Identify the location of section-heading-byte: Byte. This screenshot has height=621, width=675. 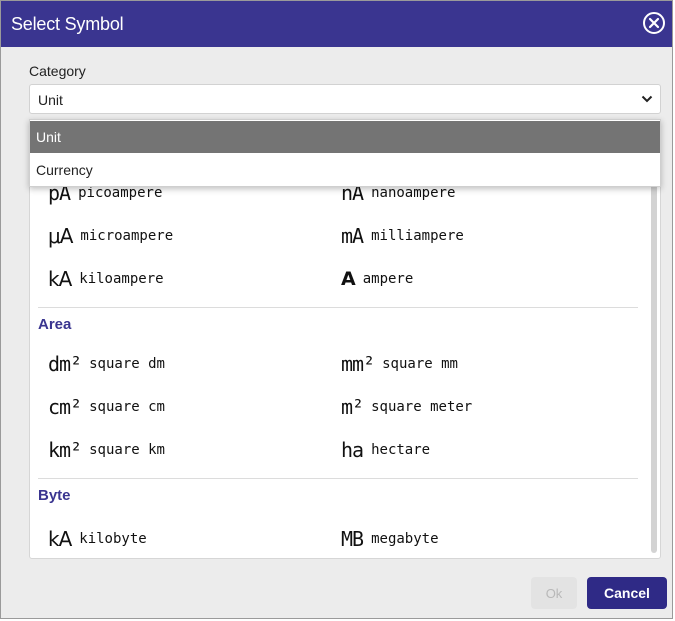
(54, 495).